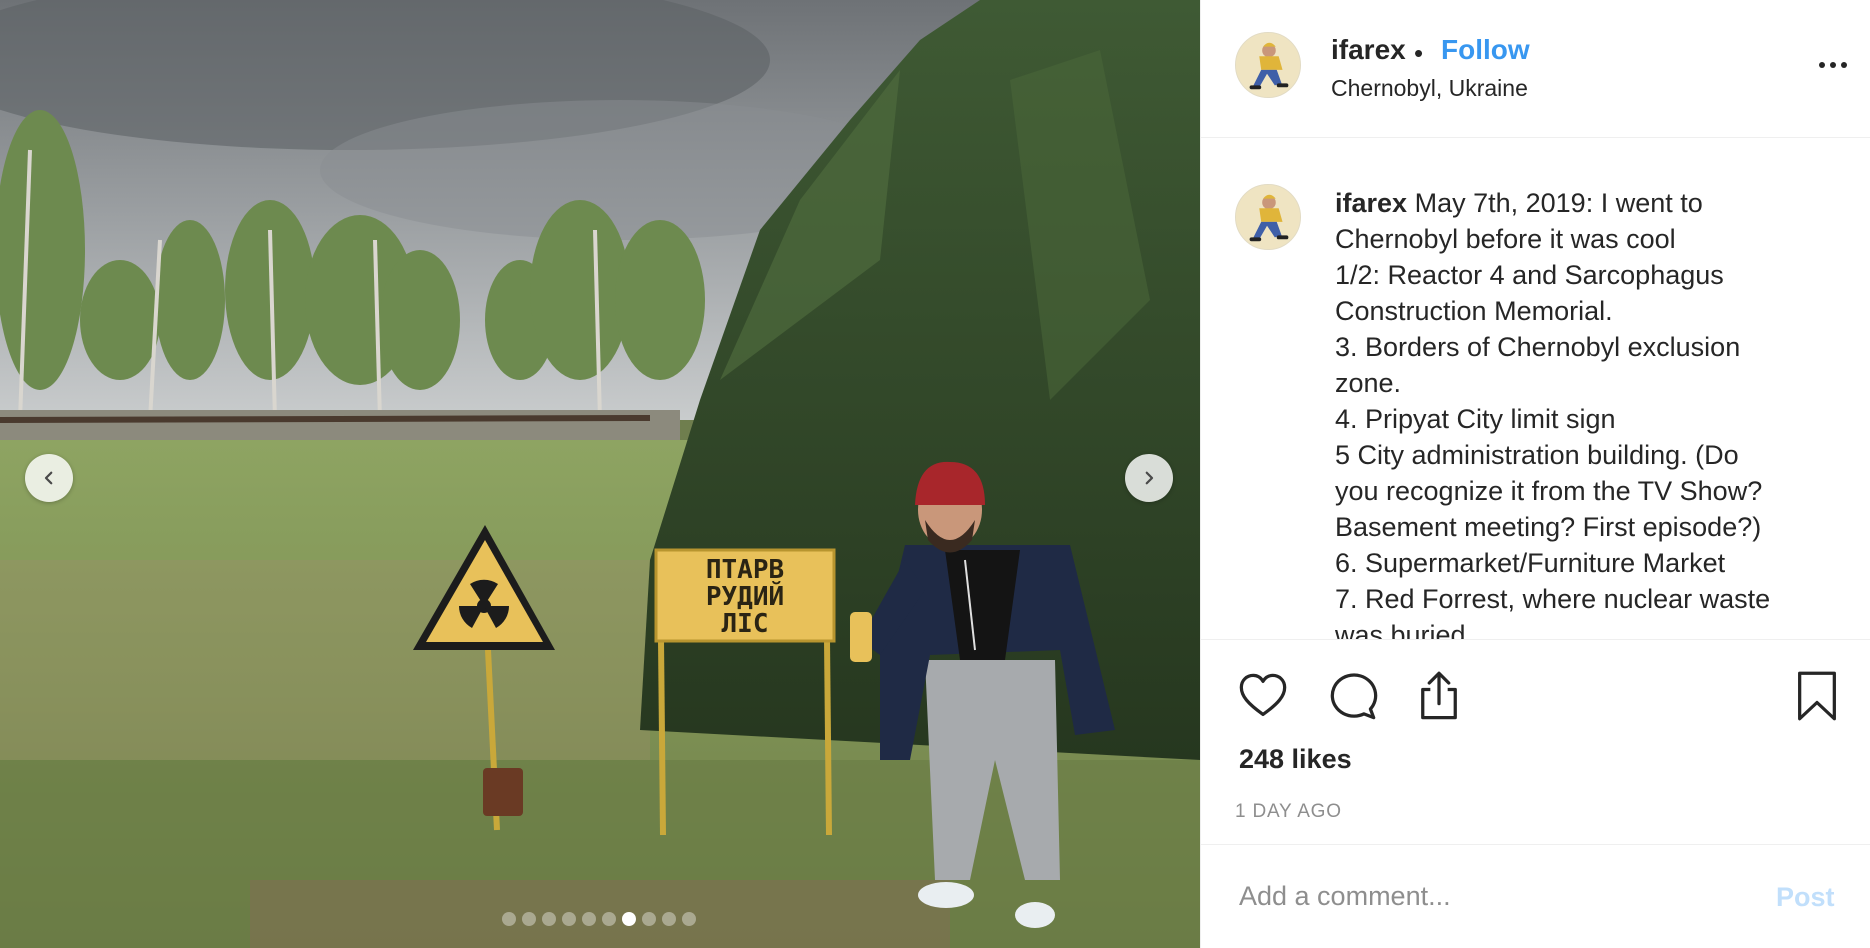 Image resolution: width=1870 pixels, height=948 pixels. I want to click on post-timestamp: 1 DAY AGO, so click(1288, 812).